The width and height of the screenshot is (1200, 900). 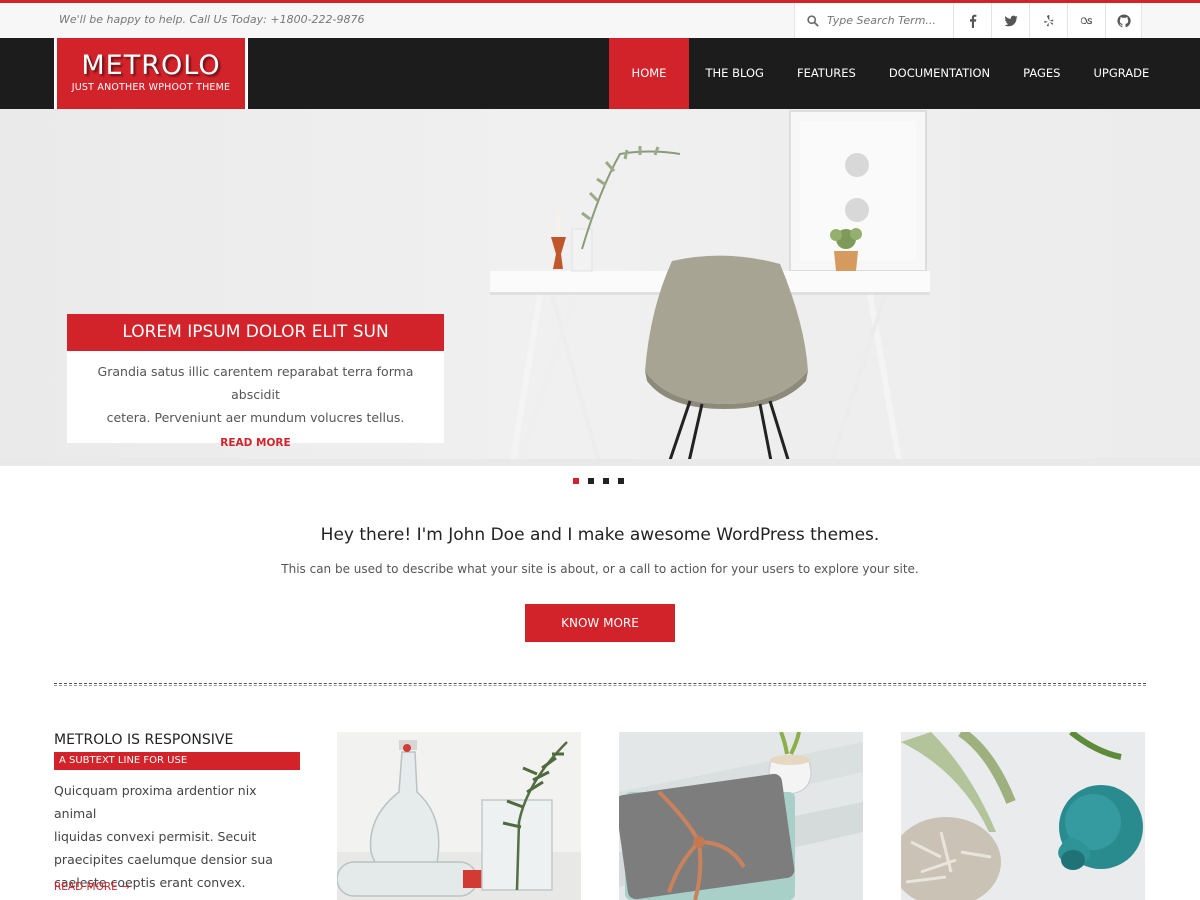 I want to click on nav-home: HOME, so click(x=649, y=73).